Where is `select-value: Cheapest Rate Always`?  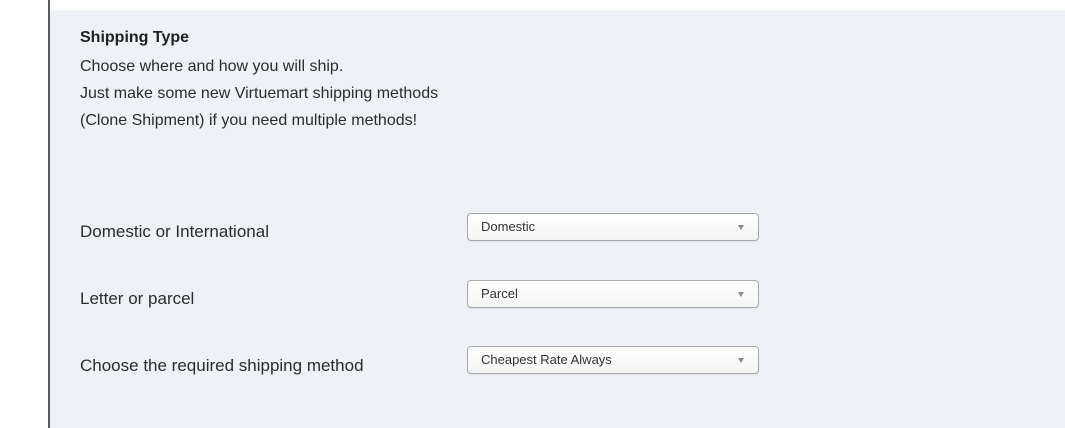 select-value: Cheapest Rate Always is located at coordinates (546, 359).